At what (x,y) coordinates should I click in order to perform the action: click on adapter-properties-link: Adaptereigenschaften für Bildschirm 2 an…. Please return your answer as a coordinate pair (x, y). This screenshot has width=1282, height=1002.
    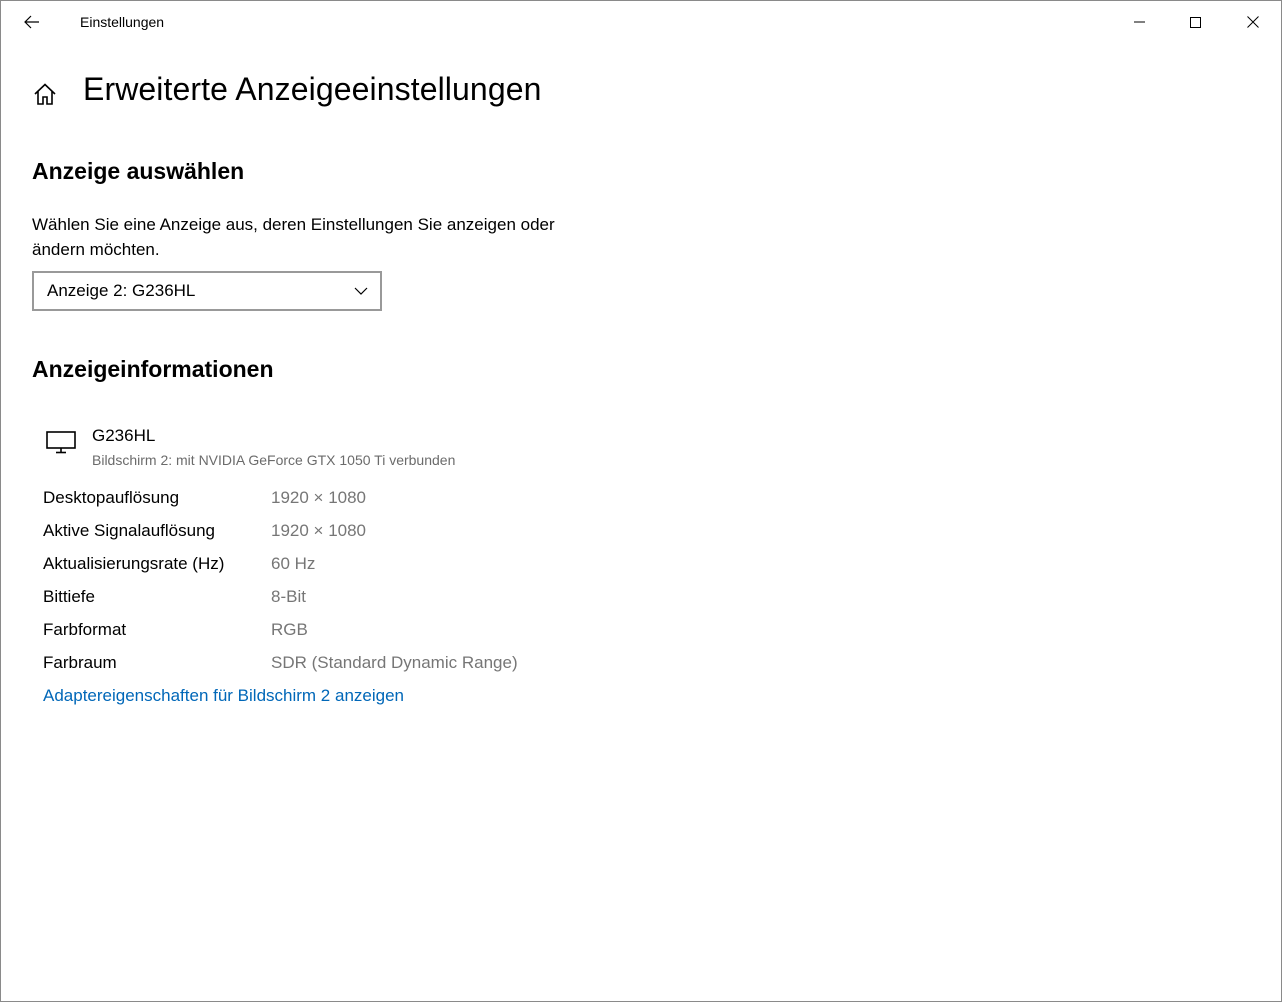
    Looking at the image, I should click on (223, 696).